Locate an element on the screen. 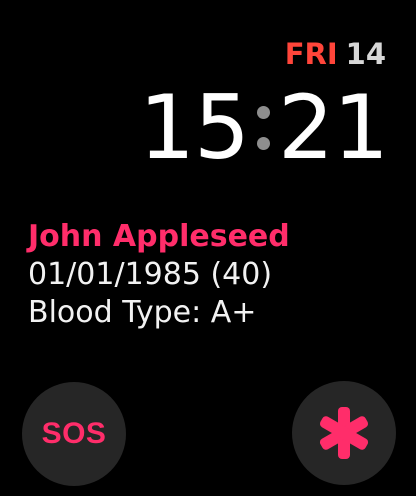 The height and width of the screenshot is (496, 416). date-indicator: FRI 14 is located at coordinates (335, 54).